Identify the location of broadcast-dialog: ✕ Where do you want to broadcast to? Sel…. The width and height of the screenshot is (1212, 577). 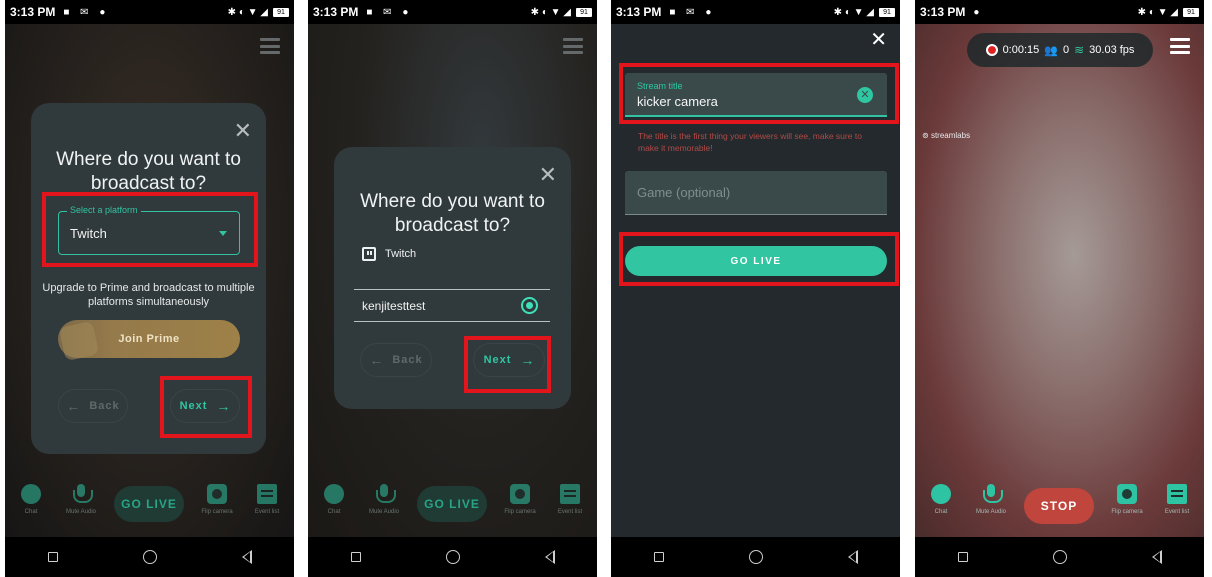
(148, 278).